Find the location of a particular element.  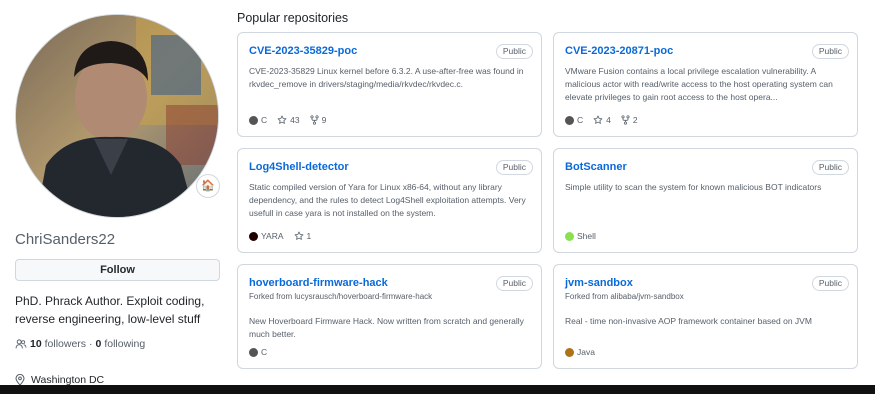

following-count: 0 is located at coordinates (98, 344).